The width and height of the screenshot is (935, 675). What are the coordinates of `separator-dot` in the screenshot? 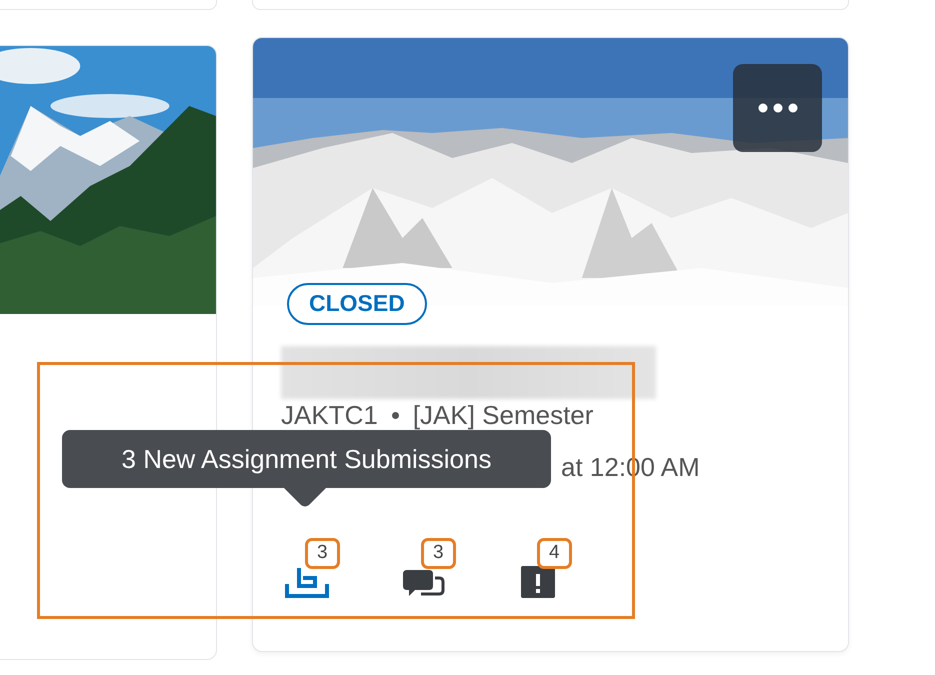 It's located at (395, 415).